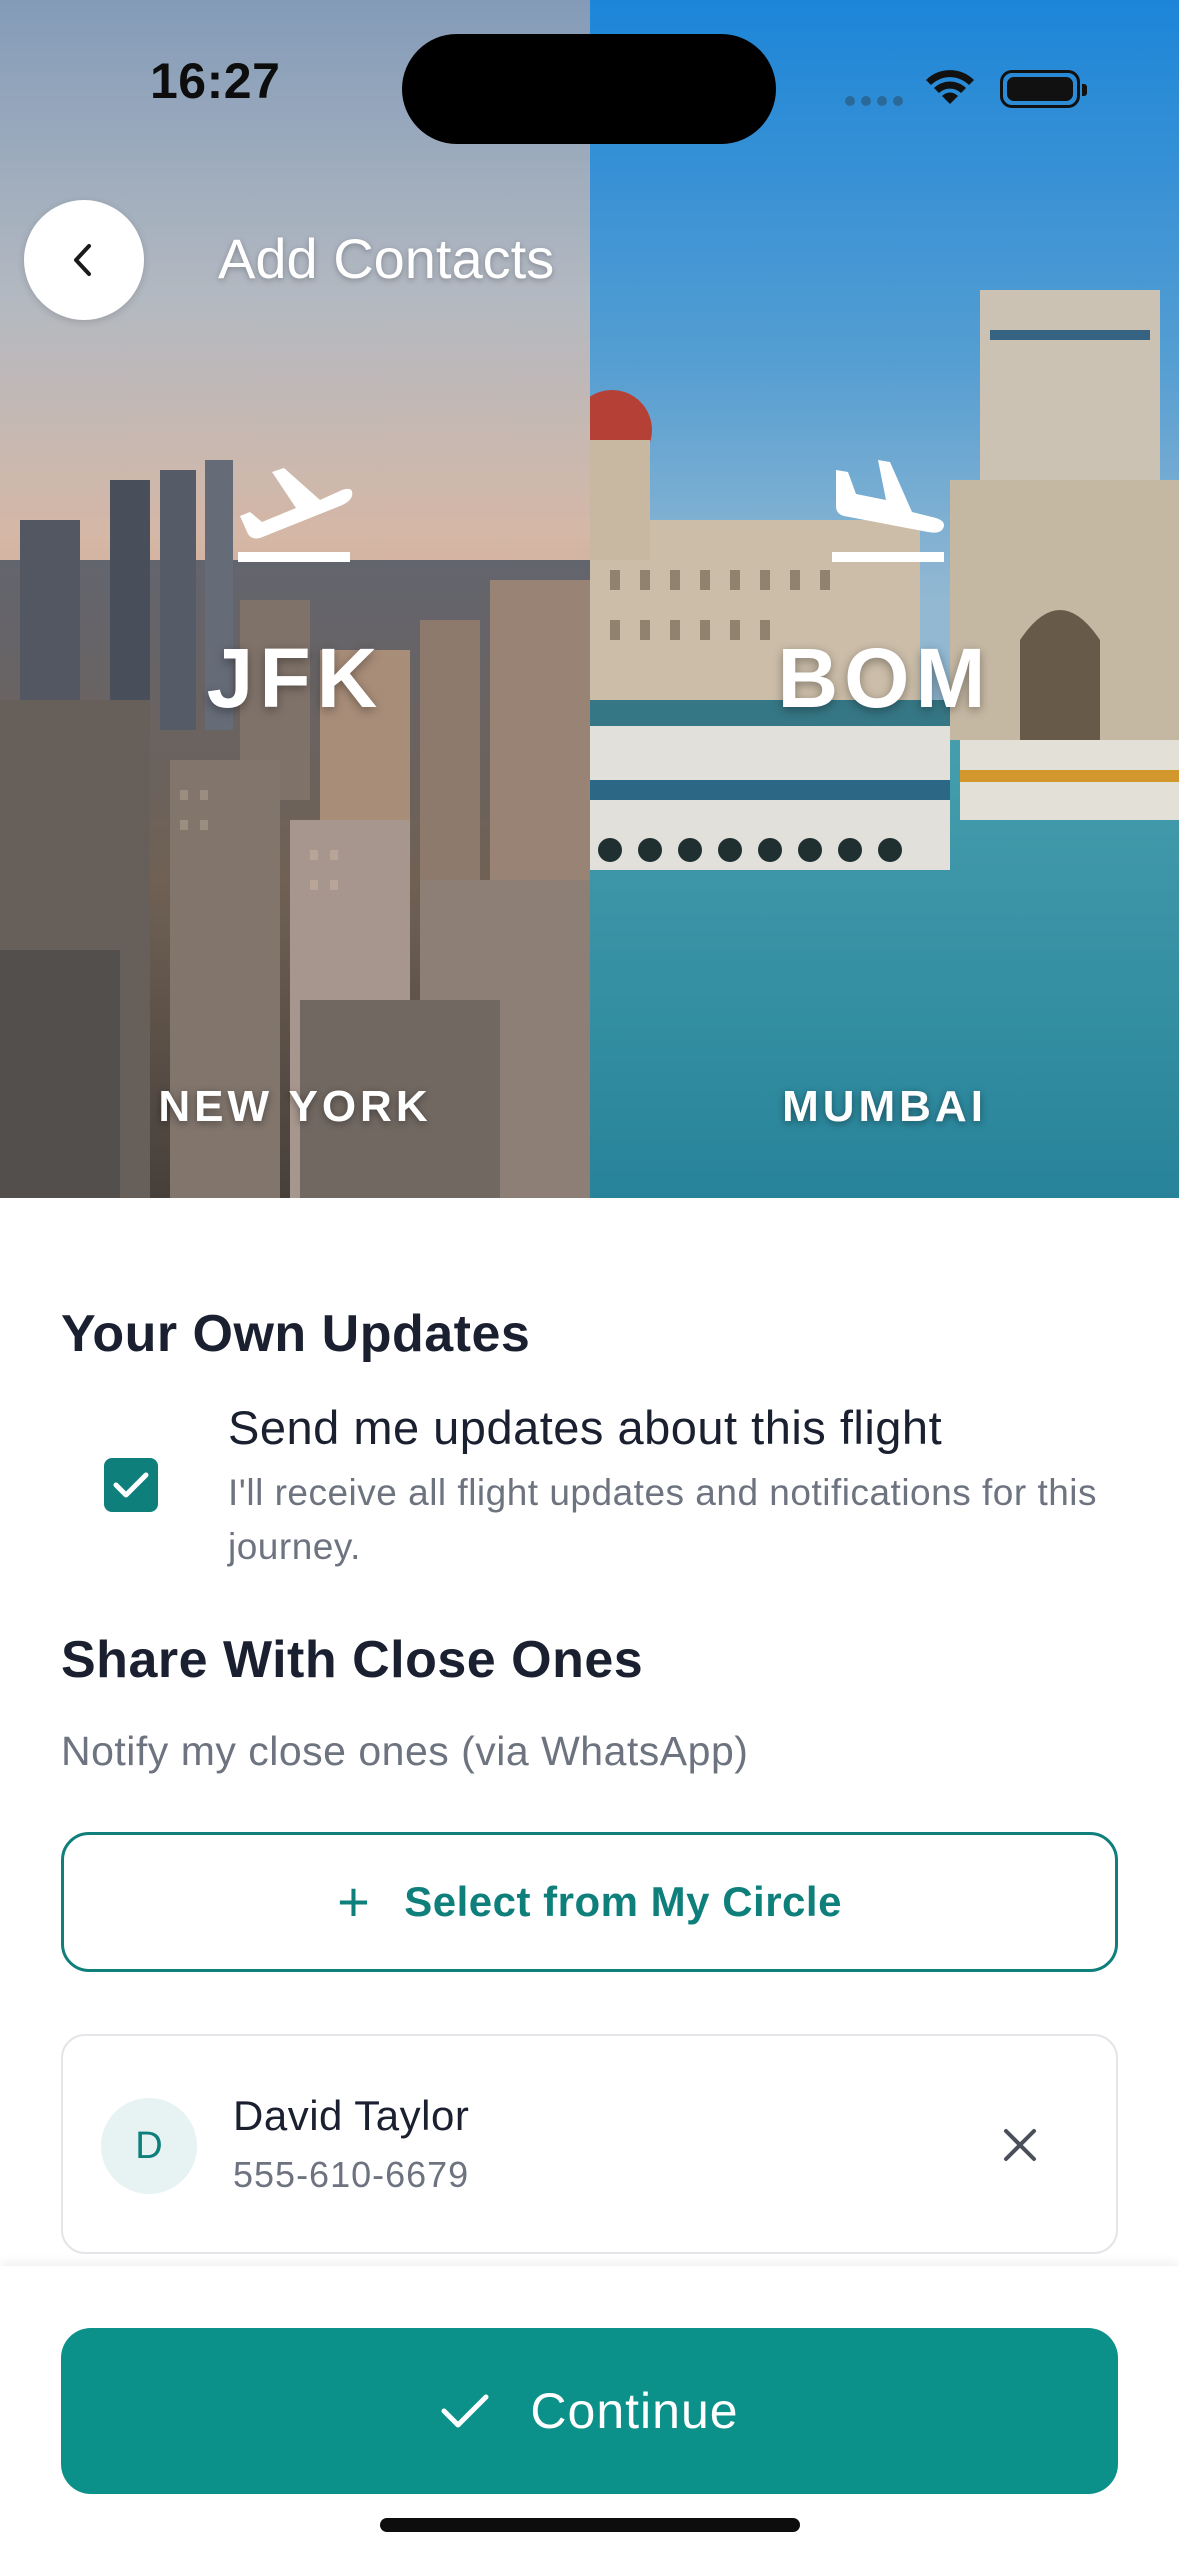  I want to click on home-indicator, so click(590, 2525).